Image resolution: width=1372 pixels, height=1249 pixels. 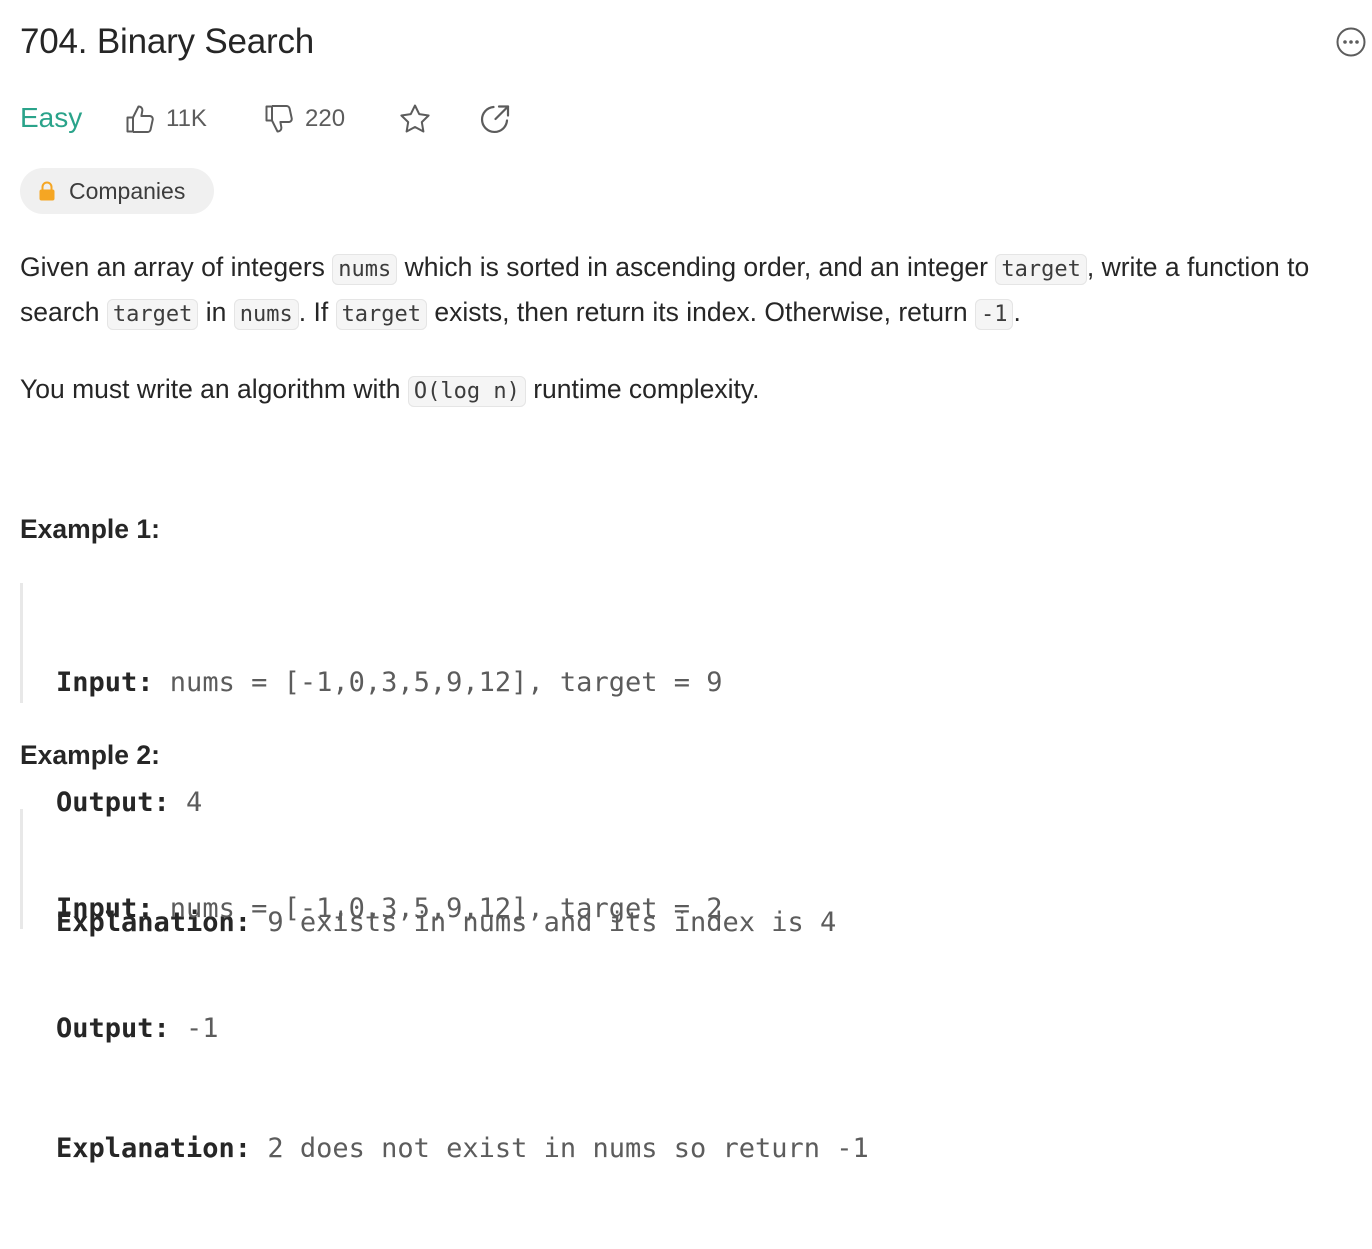 I want to click on title-row: 704. Binary Search, so click(x=693, y=42).